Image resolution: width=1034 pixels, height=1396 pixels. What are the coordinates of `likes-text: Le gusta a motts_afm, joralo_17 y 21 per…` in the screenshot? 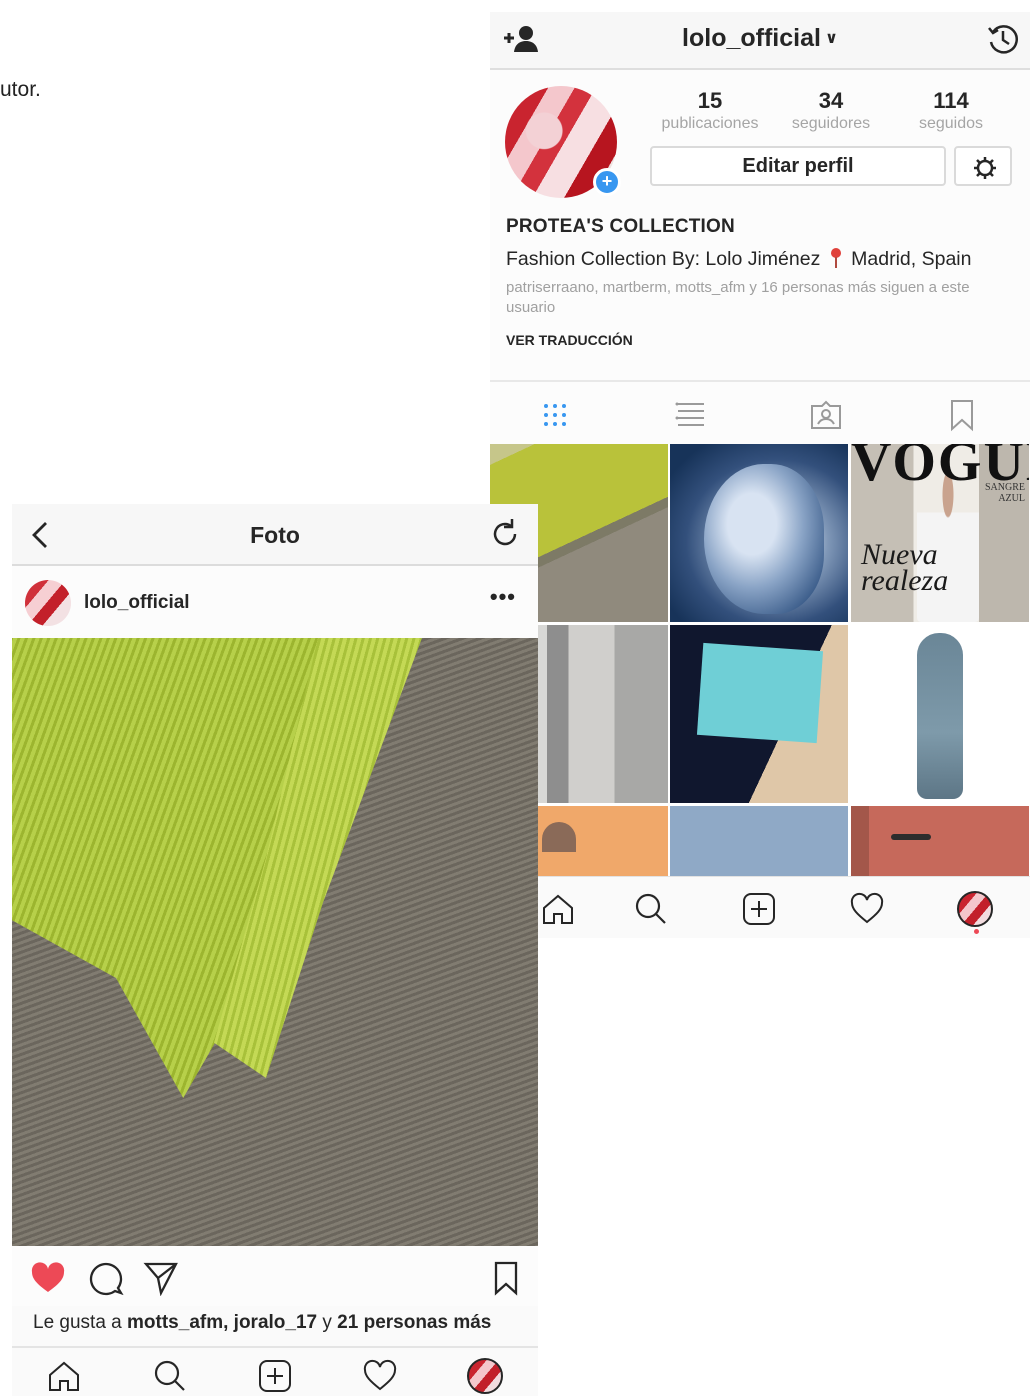 It's located at (262, 1323).